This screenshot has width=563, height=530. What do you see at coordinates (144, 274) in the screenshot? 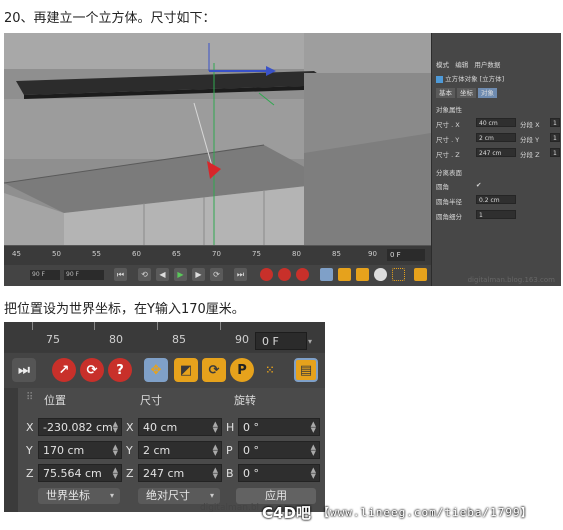
I see `prev-key-icon: ⟲` at bounding box center [144, 274].